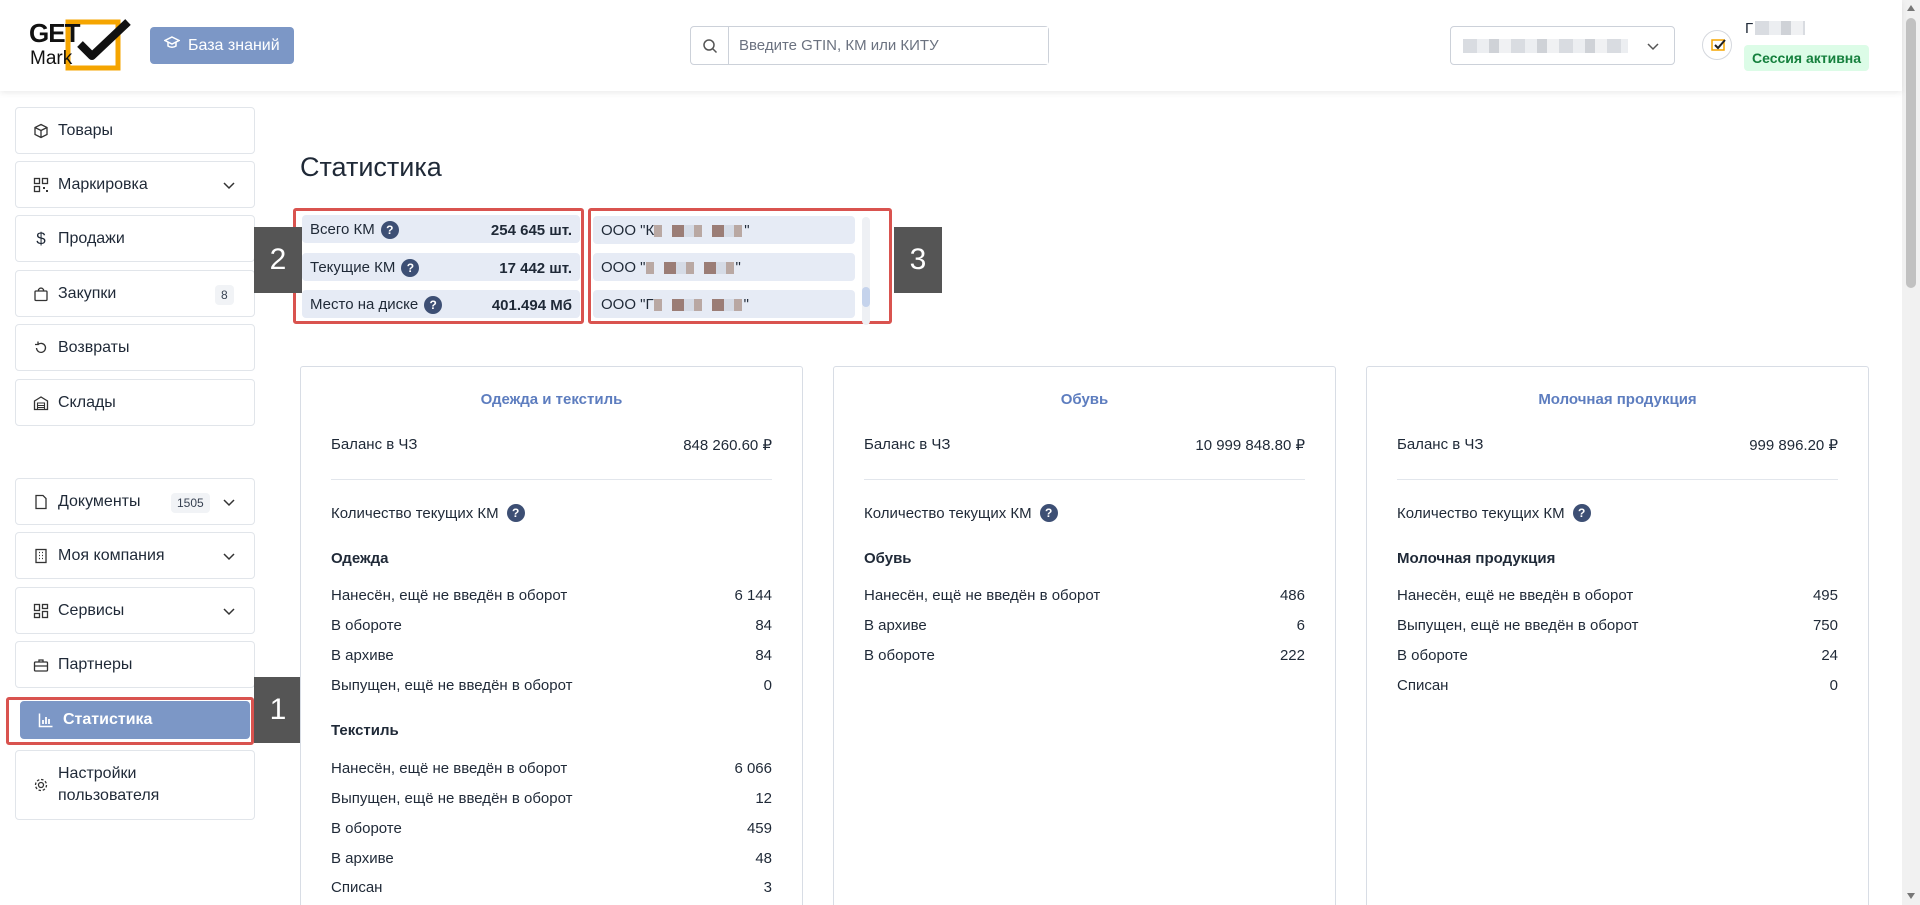  I want to click on sidebar-item-partners: Партнеры, so click(135, 664).